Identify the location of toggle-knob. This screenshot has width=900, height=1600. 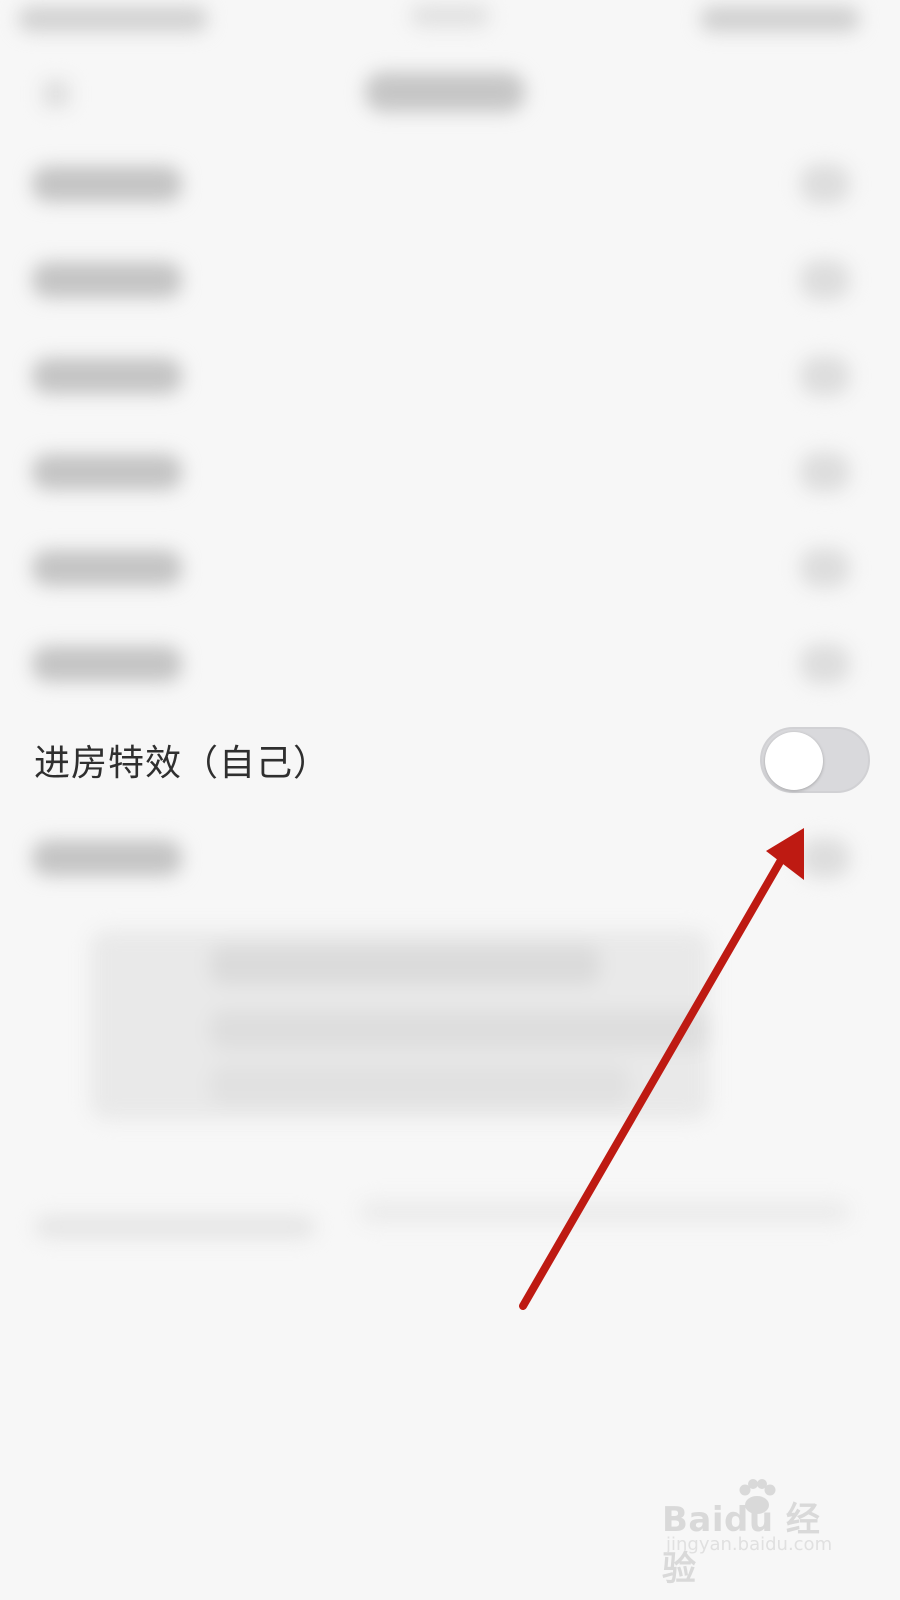
(794, 761).